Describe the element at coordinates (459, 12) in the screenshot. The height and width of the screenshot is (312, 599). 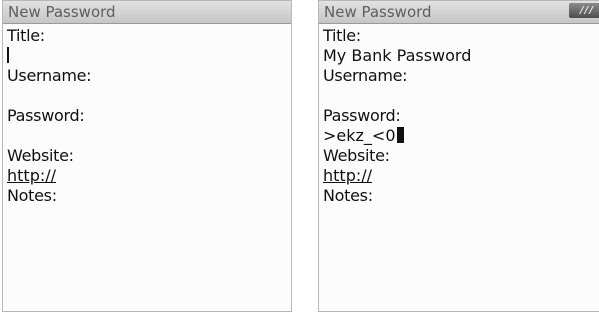
I see `title-bar: New Password ///` at that location.